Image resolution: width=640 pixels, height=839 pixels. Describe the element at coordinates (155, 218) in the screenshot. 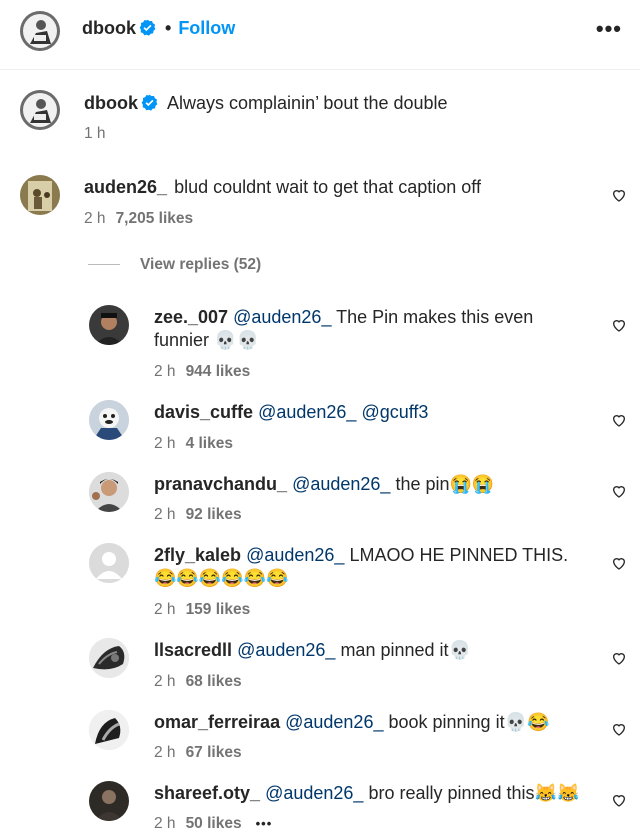

I see `like-count: 7,205 likes` at that location.